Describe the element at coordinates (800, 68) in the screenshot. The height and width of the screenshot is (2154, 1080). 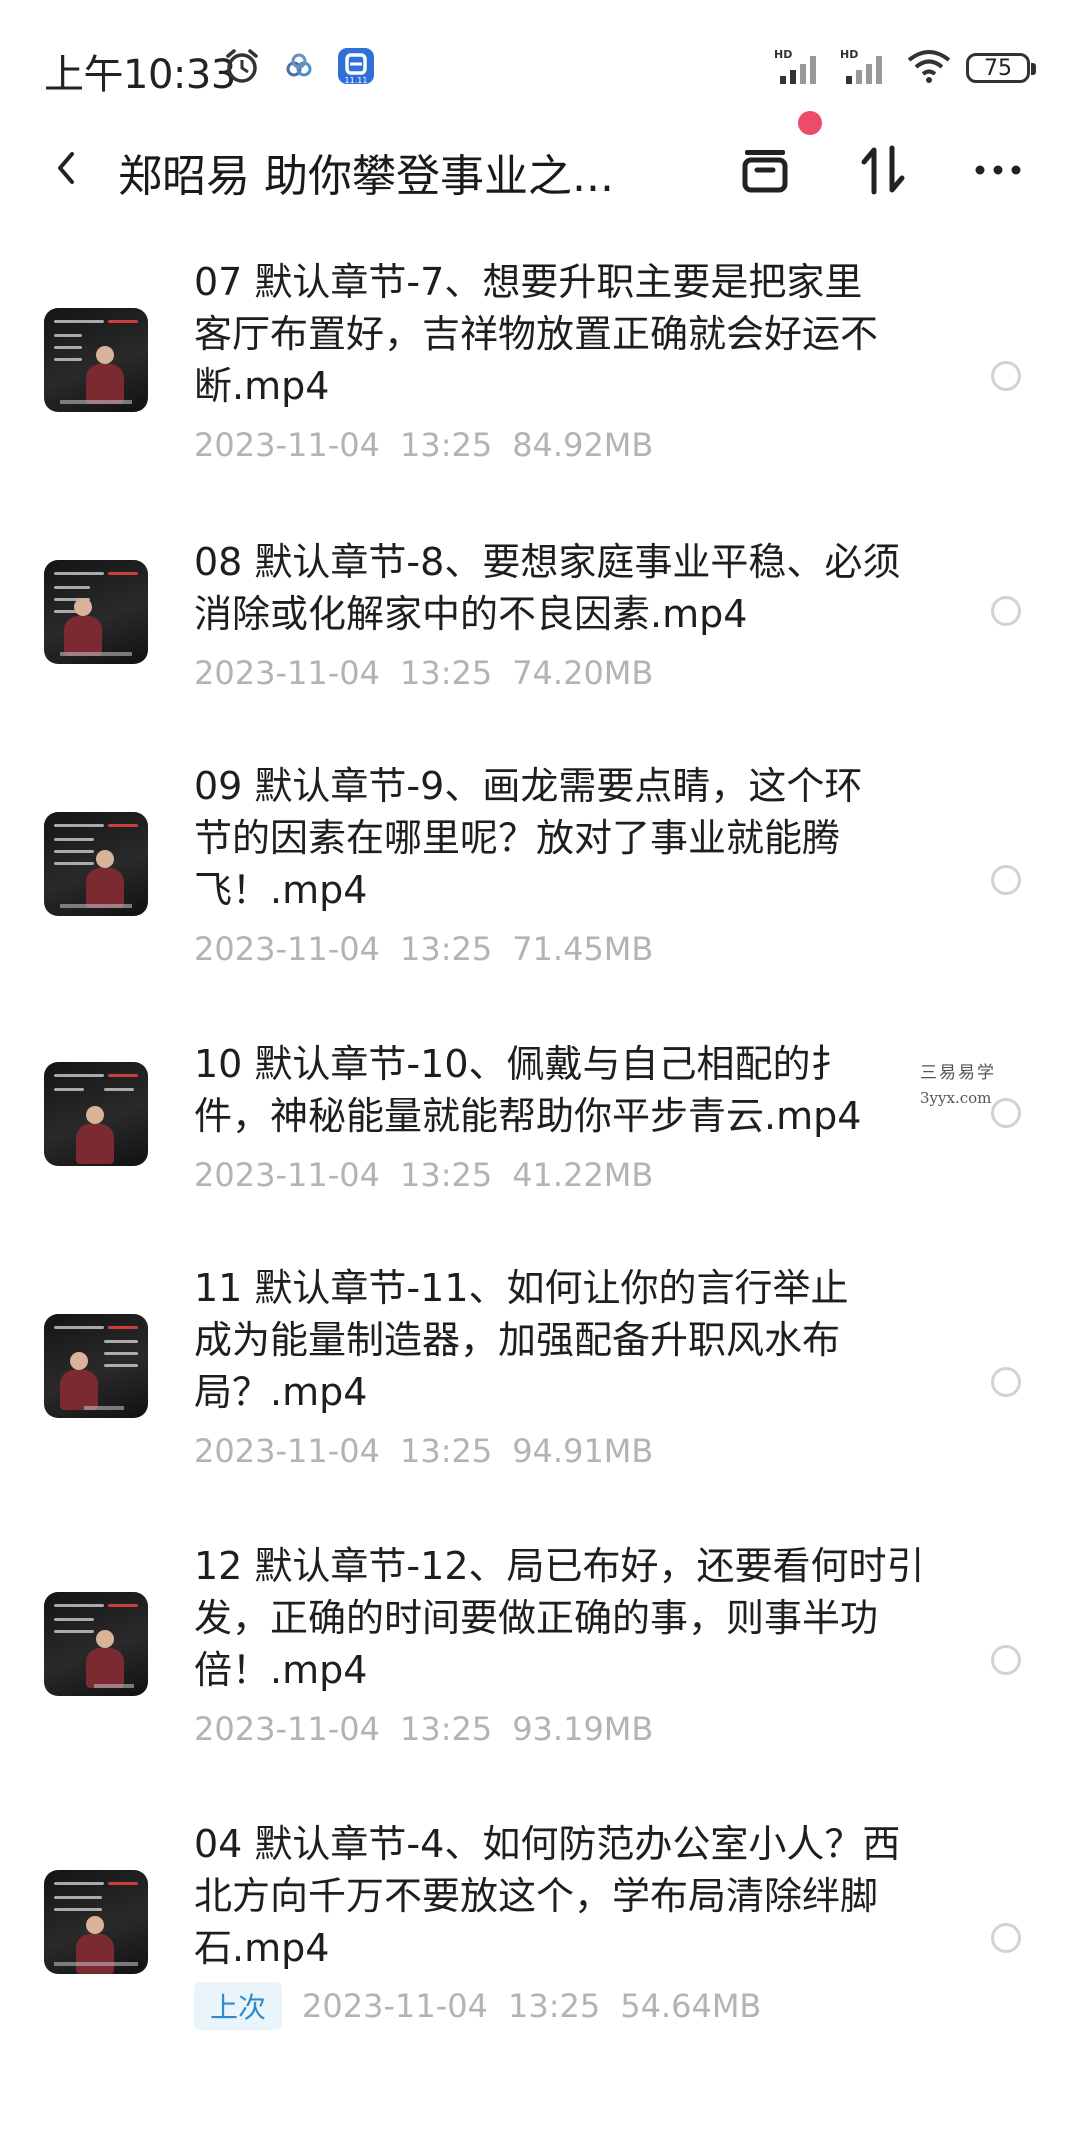
I see `signal-hd-1-icon: HD` at that location.